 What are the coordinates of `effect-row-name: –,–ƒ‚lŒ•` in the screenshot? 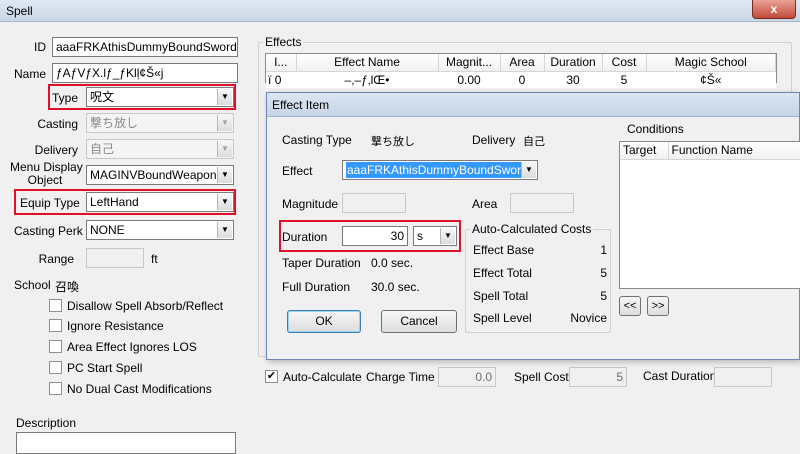 It's located at (367, 79).